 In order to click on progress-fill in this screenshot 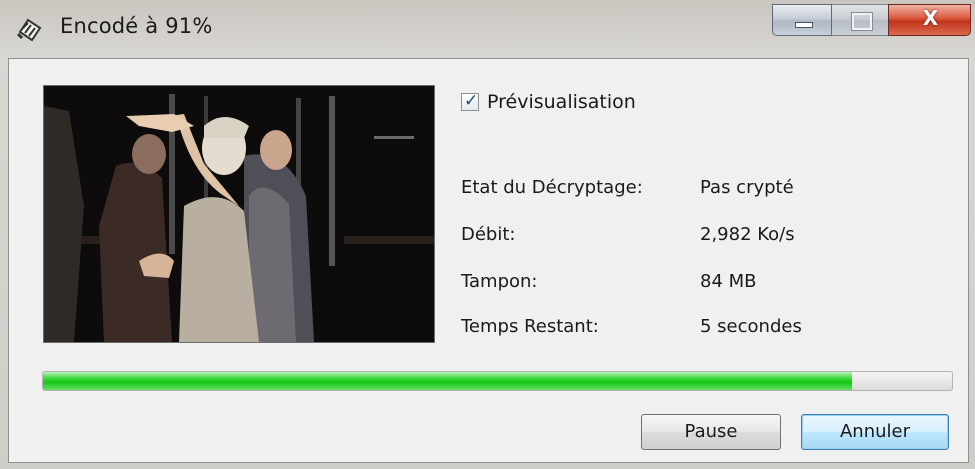, I will do `click(447, 381)`.